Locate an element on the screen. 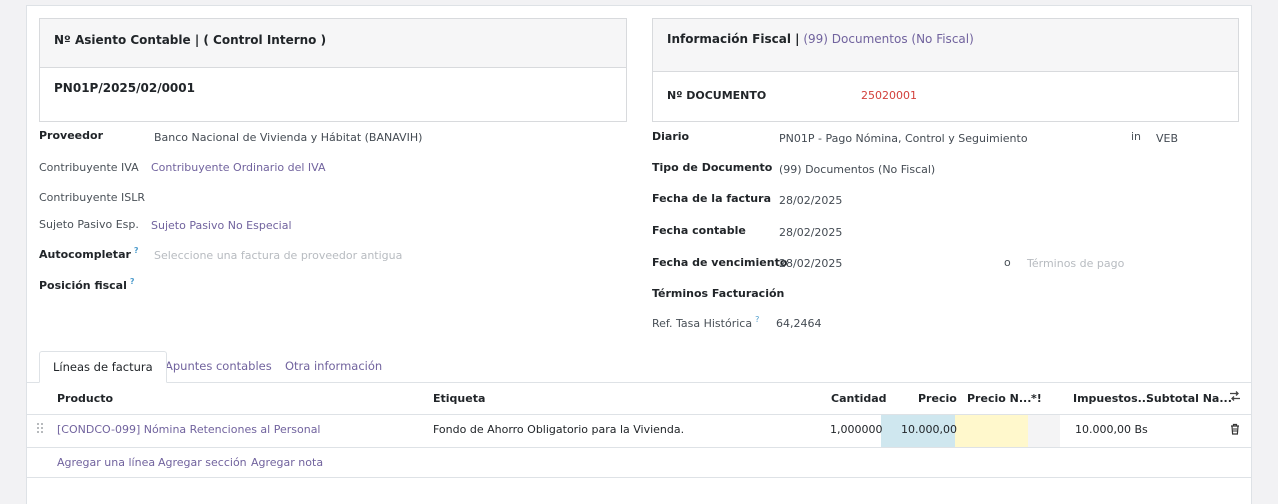  tipo-documento-label: Tipo de Documento is located at coordinates (712, 167).